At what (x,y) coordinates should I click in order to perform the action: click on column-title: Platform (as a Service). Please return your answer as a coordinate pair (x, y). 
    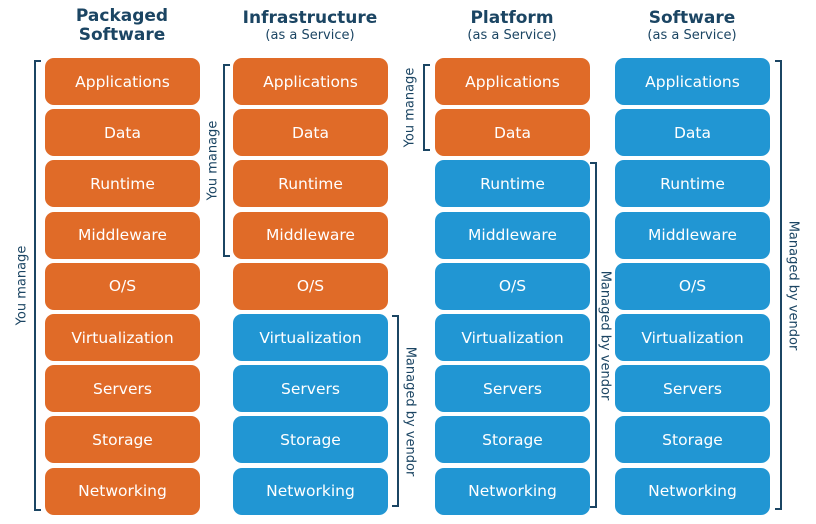
    Looking at the image, I should click on (512, 26).